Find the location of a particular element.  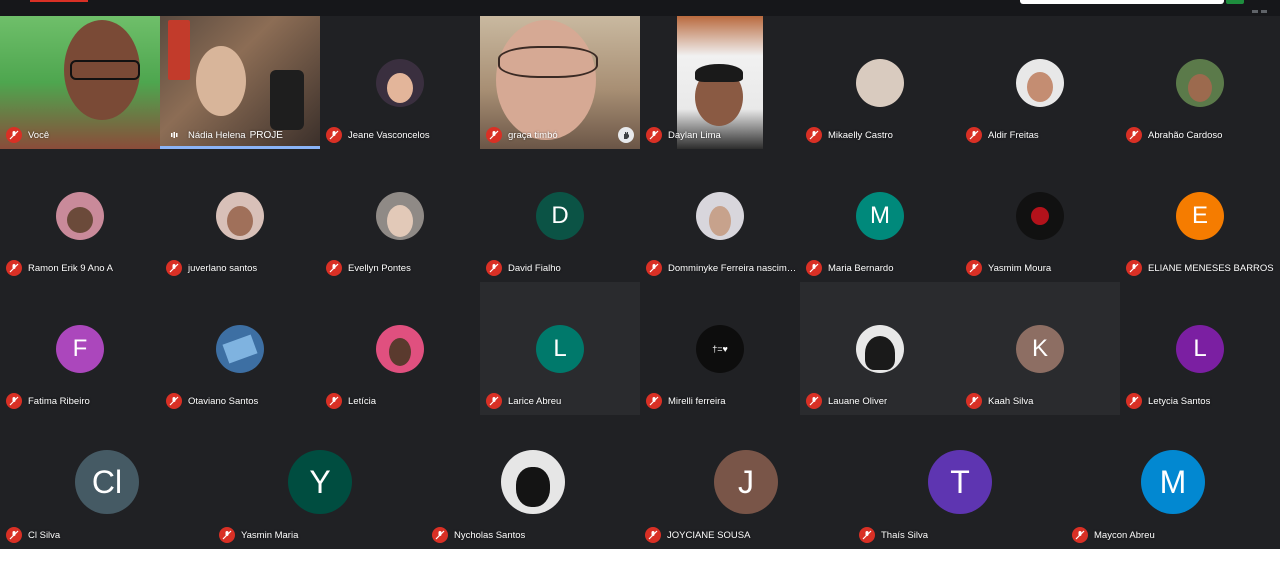

name-bar: Jeane Vasconcelos is located at coordinates (375, 135).